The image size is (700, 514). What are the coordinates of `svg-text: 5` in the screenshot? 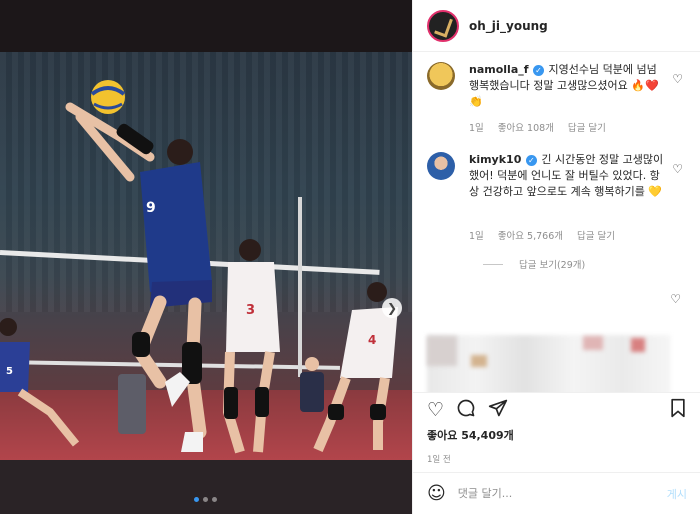 It's located at (9, 371).